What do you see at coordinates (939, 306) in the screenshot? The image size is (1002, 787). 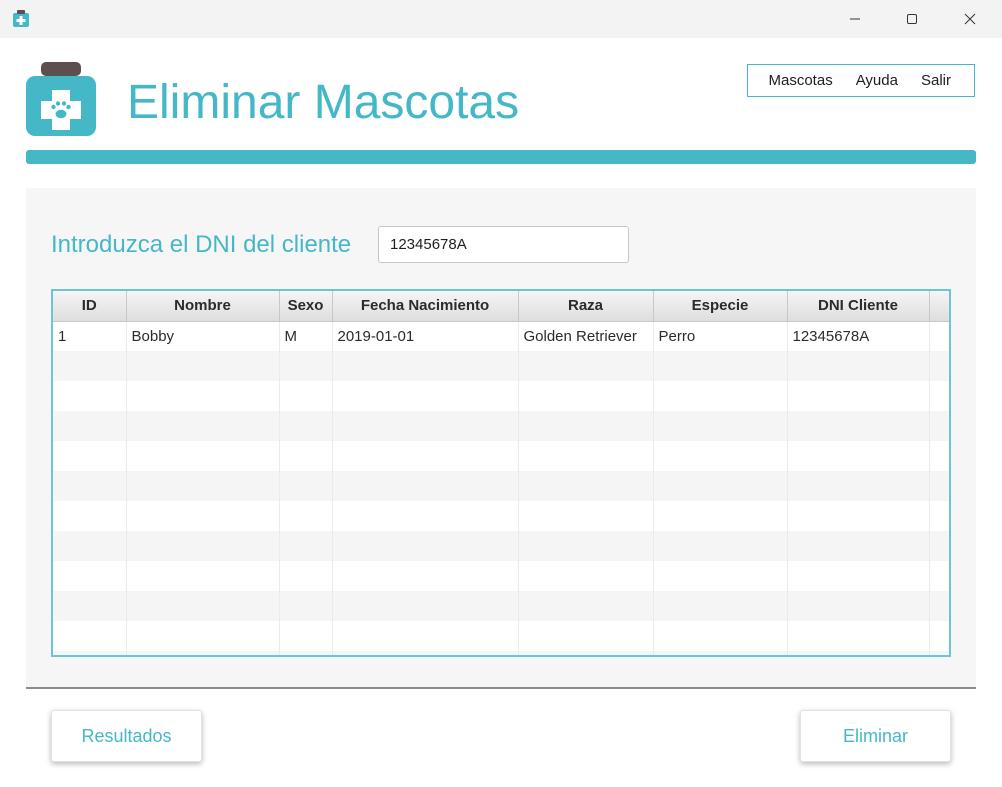 I see `column-header-filler` at bounding box center [939, 306].